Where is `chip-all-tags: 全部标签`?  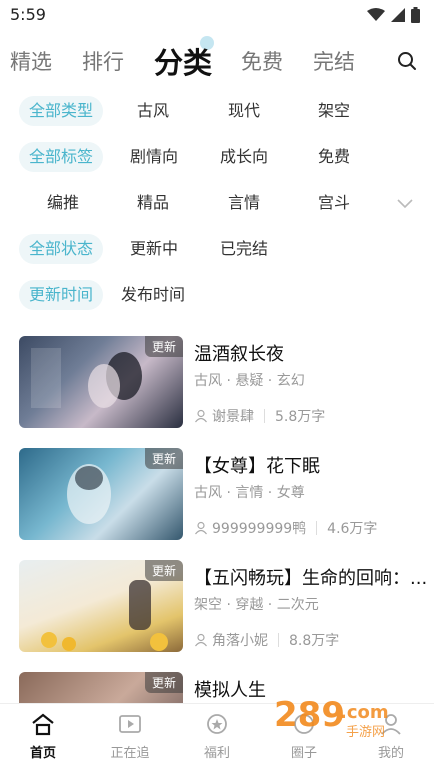 chip-all-tags: 全部标签 is located at coordinates (61, 157).